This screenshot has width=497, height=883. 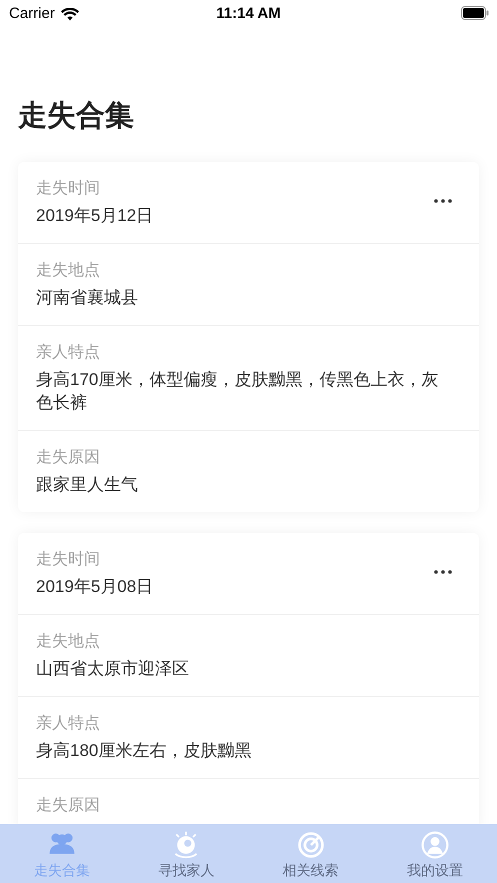 I want to click on field-value: 2019年5月08日, so click(x=95, y=587).